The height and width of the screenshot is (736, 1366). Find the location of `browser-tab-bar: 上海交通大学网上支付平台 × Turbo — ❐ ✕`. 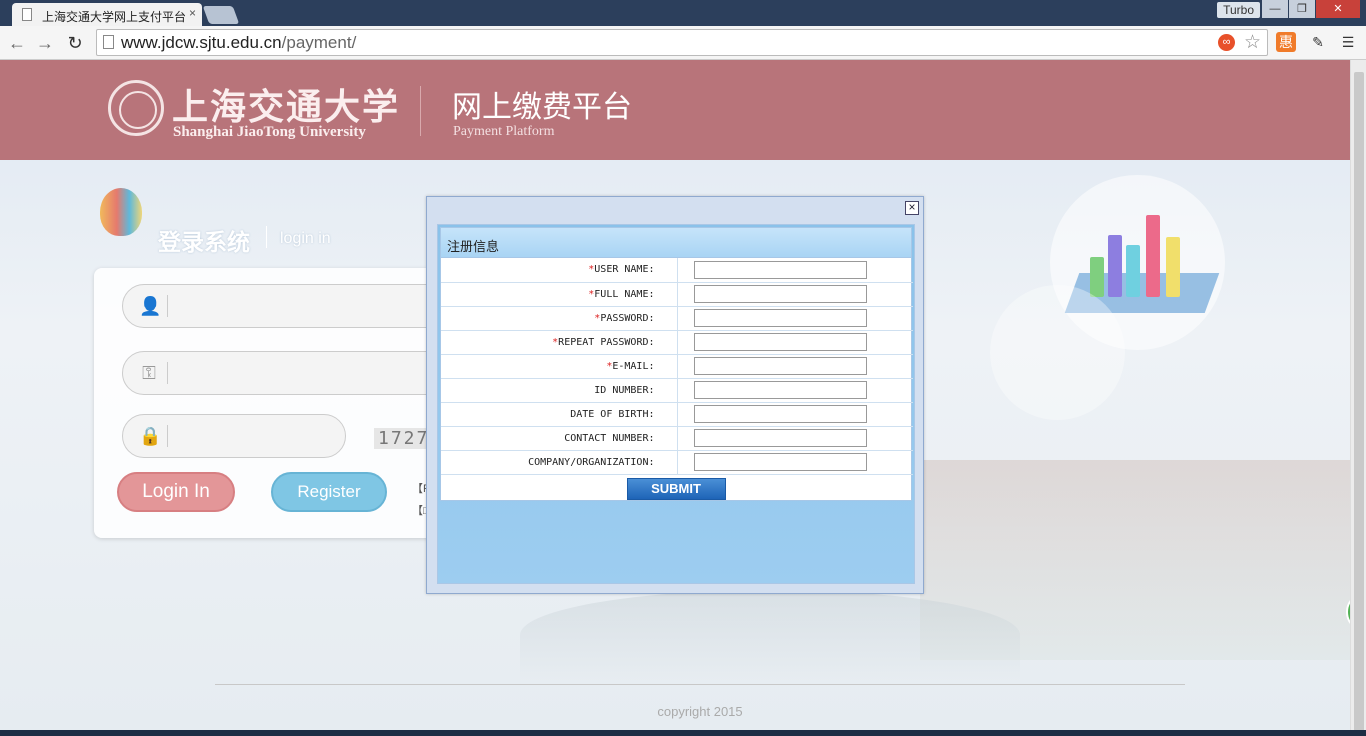

browser-tab-bar: 上海交通大学网上支付平台 × Turbo — ❐ ✕ is located at coordinates (683, 13).